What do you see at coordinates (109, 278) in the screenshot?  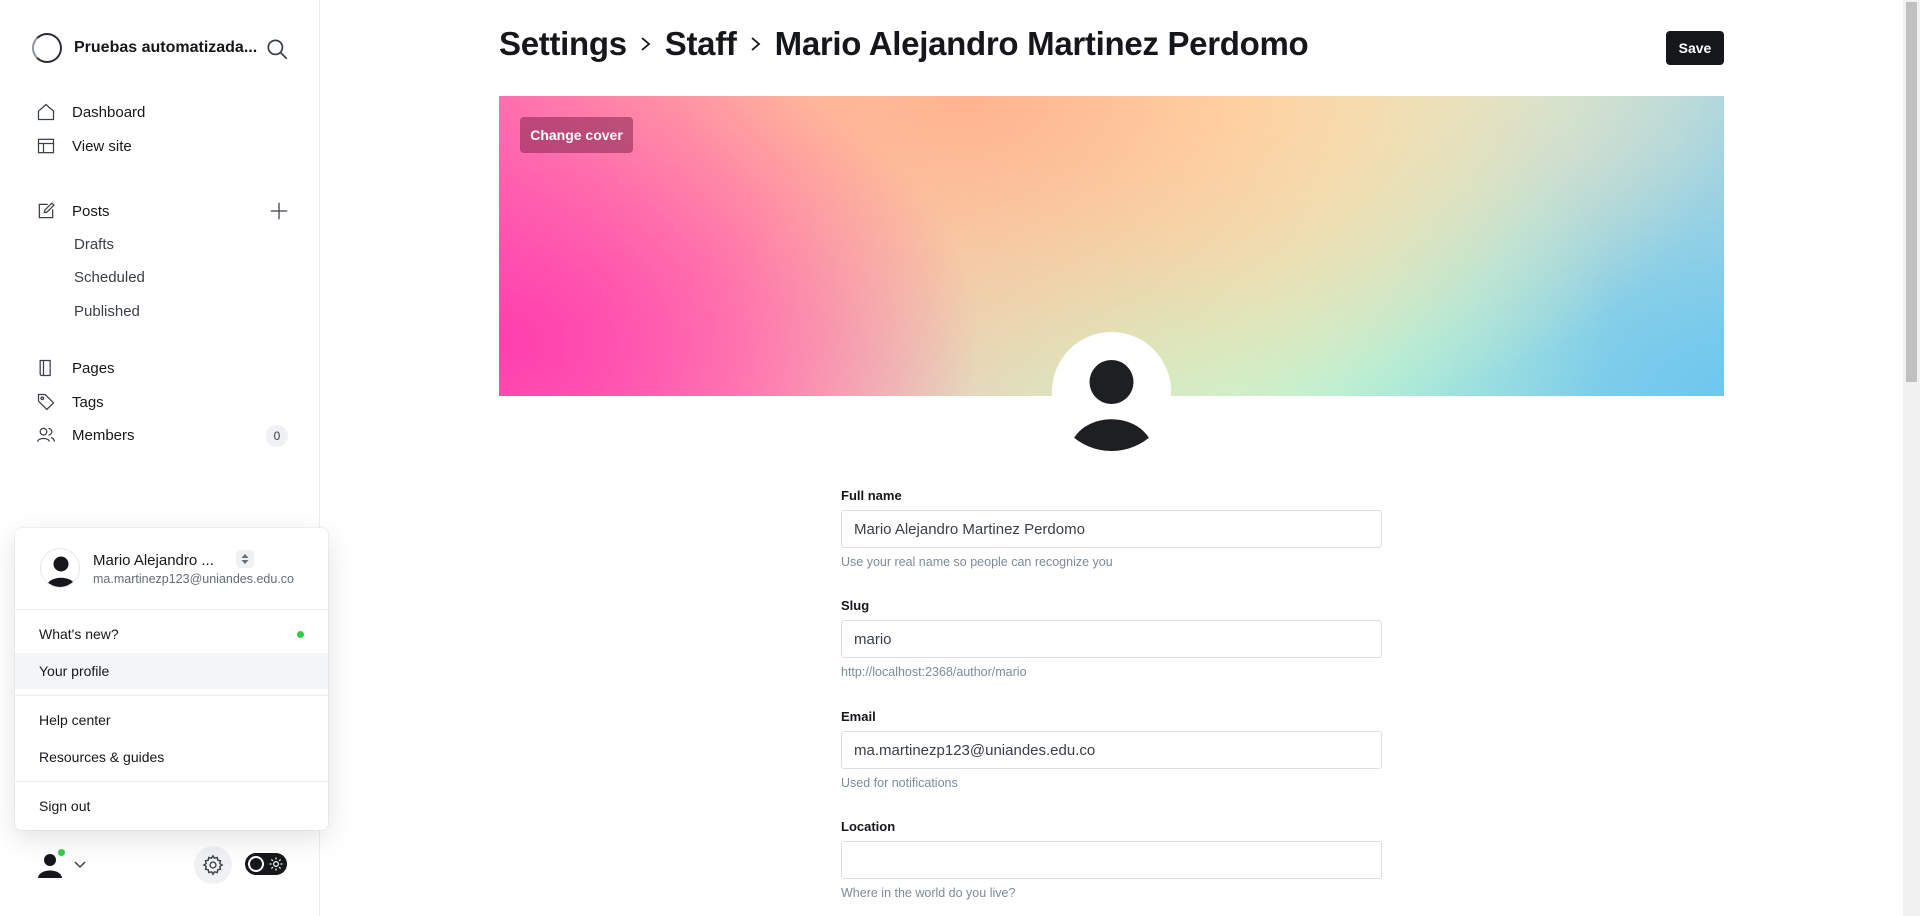 I see `sidebar-item-scheduled: Scheduled` at bounding box center [109, 278].